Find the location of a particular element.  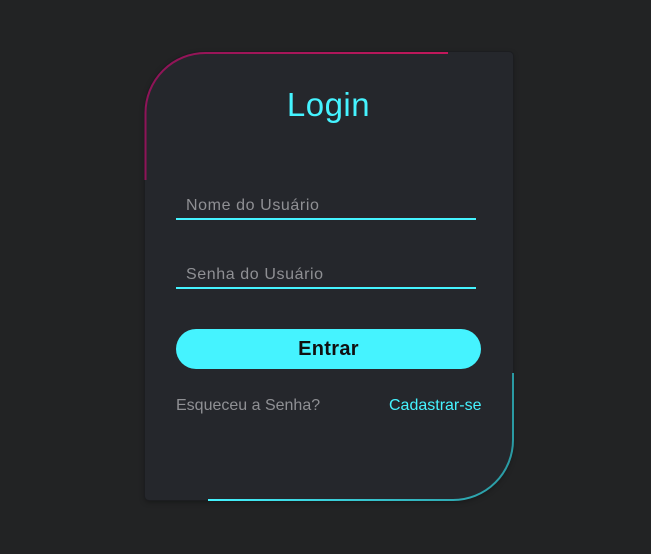

login-title: Login is located at coordinates (328, 104).